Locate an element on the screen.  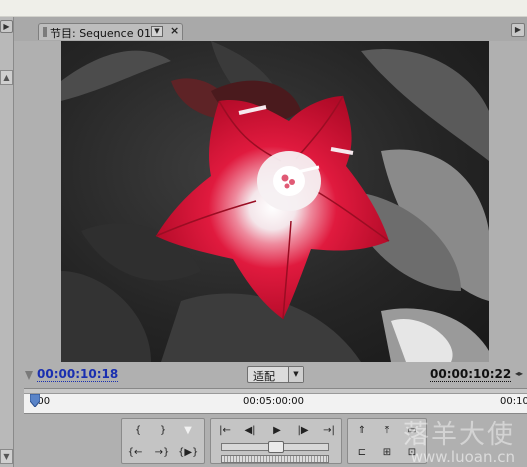
playhead-icon is located at coordinates (35, 400).